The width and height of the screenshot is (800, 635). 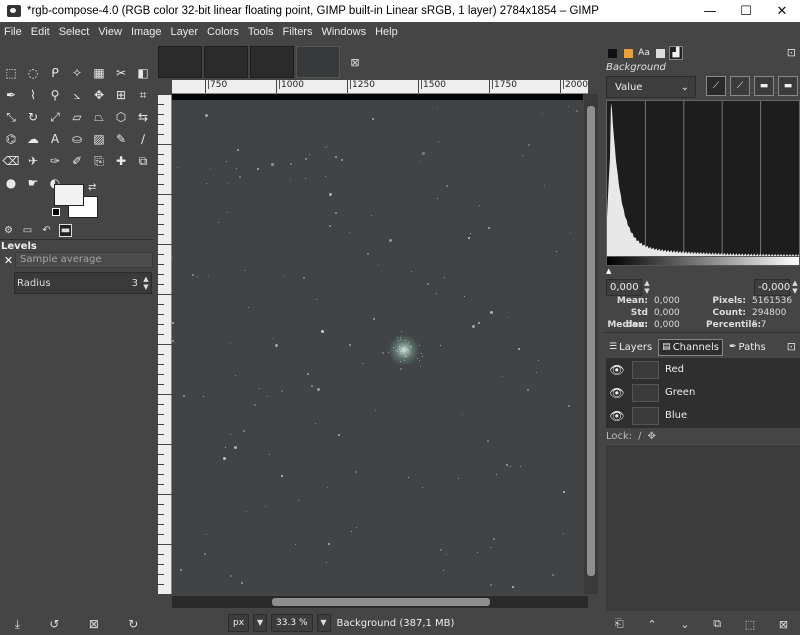 What do you see at coordinates (77, 32) in the screenshot?
I see `menu-select: Select` at bounding box center [77, 32].